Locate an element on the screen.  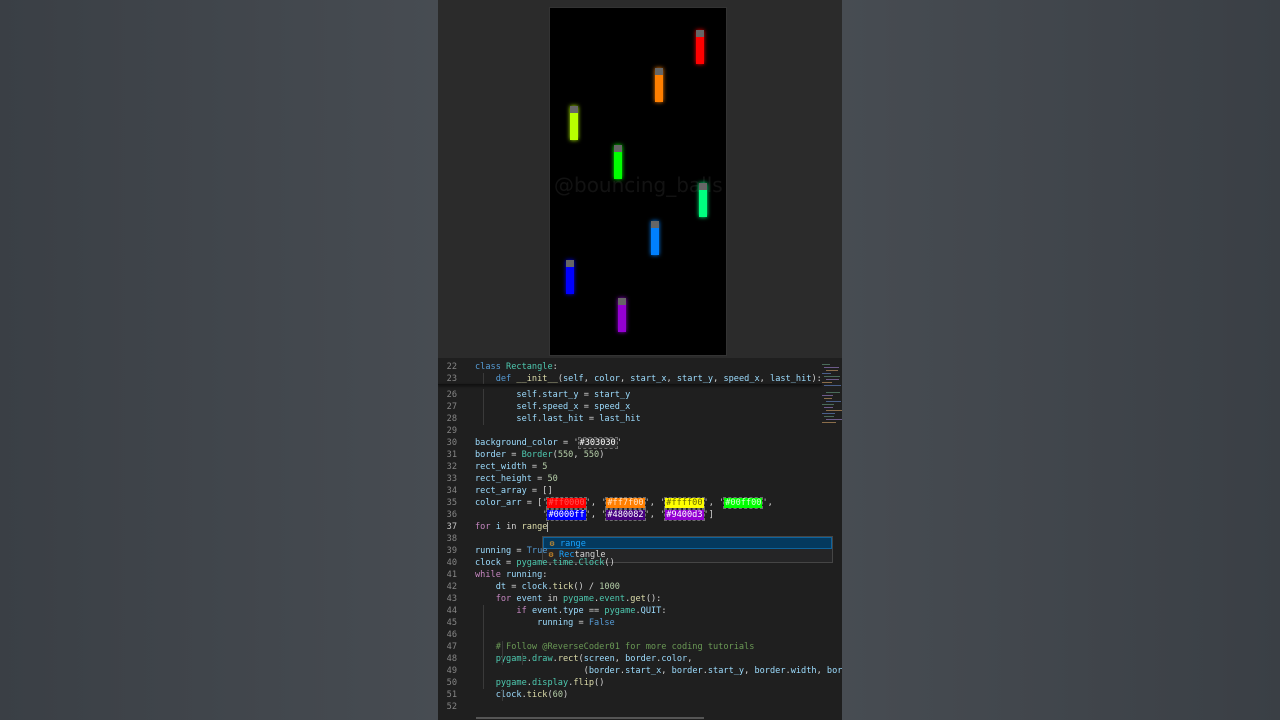
code-token: start_y is located at coordinates (726, 671).